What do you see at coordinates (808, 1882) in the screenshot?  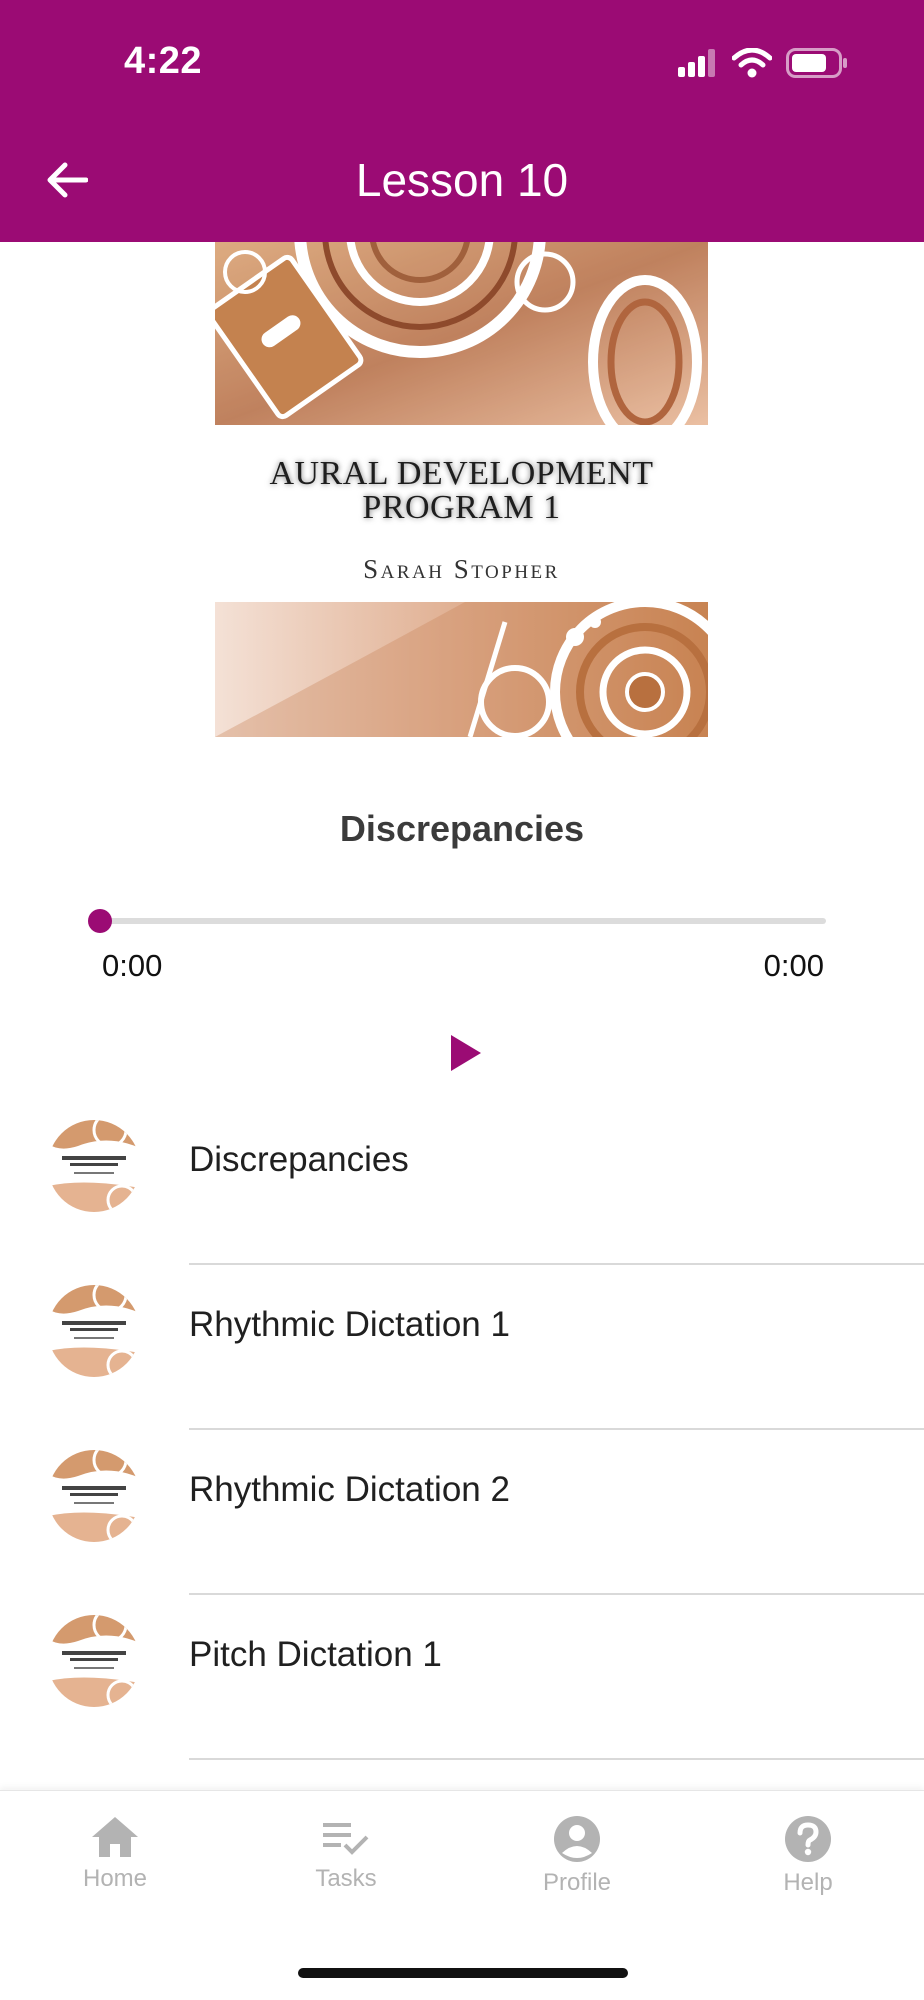 I see `tab-help-label: Help` at bounding box center [808, 1882].